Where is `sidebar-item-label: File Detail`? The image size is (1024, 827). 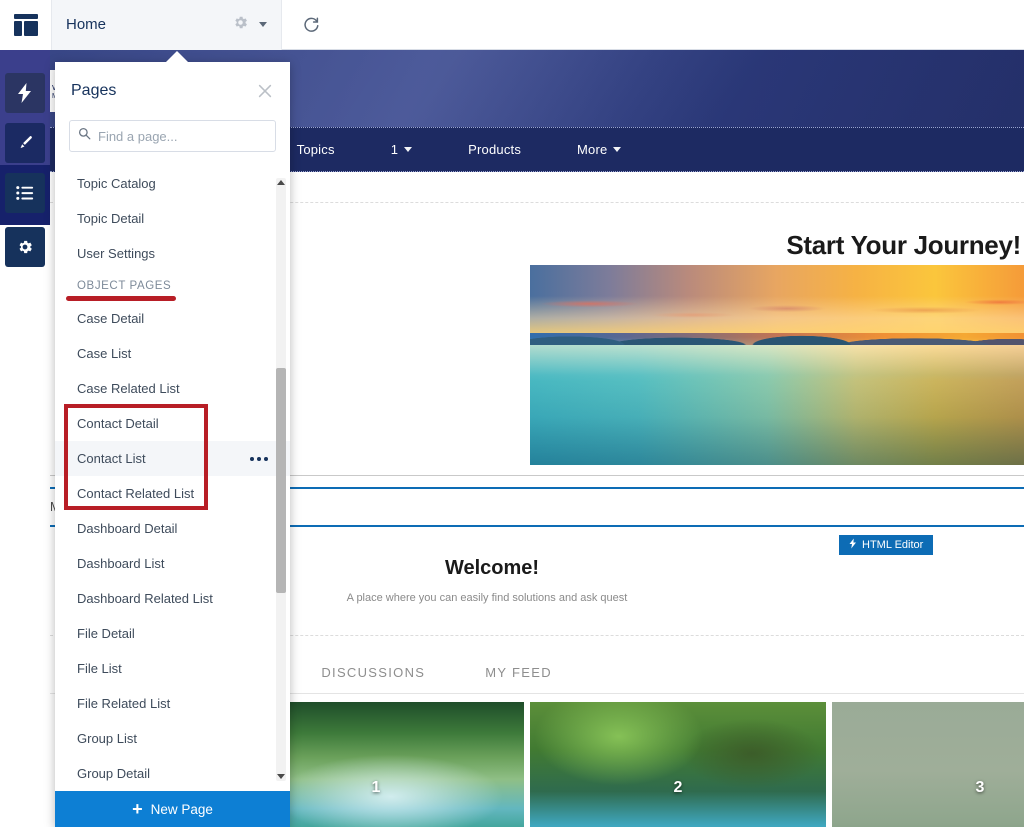
sidebar-item-label: File Detail is located at coordinates (106, 633).